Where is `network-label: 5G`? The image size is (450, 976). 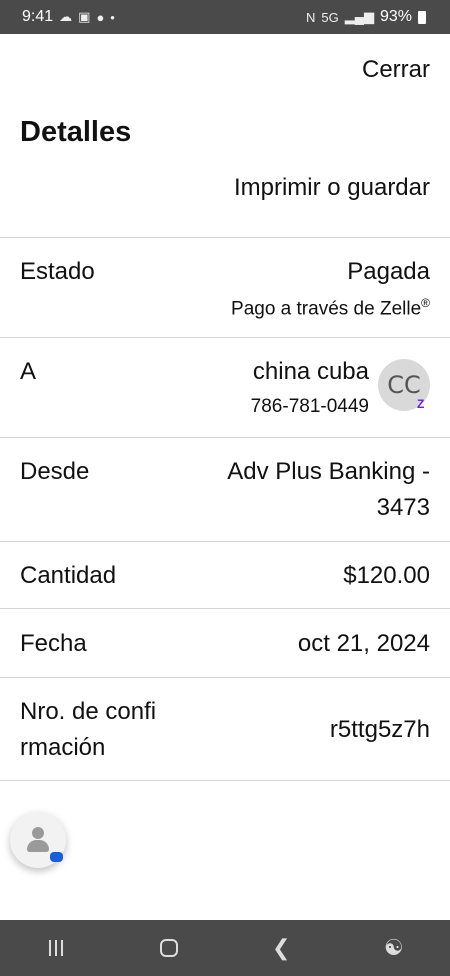 network-label: 5G is located at coordinates (330, 17).